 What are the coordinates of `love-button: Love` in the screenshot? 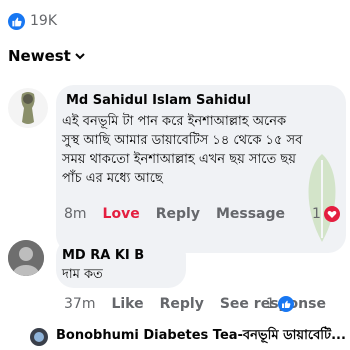 It's located at (121, 214).